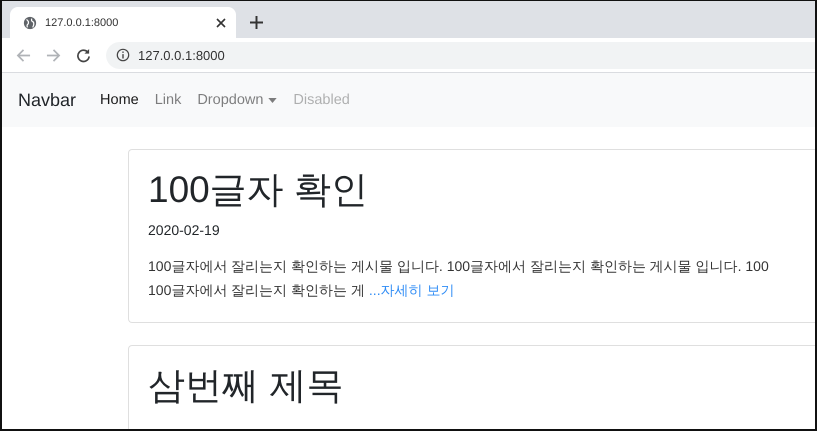 This screenshot has width=817, height=431. What do you see at coordinates (246, 386) in the screenshot?
I see `post-title: 삼번째 제목` at bounding box center [246, 386].